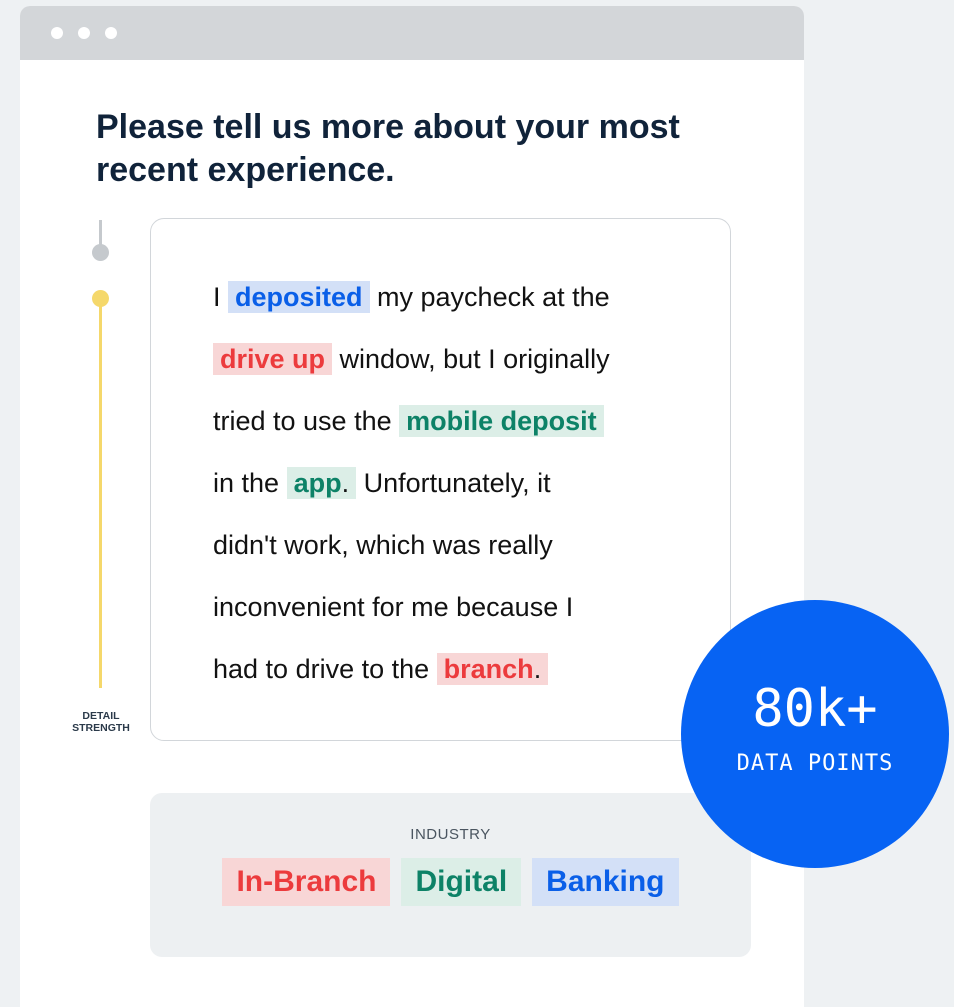 Image resolution: width=954 pixels, height=1007 pixels. I want to click on keyword-text: branch, so click(488, 669).